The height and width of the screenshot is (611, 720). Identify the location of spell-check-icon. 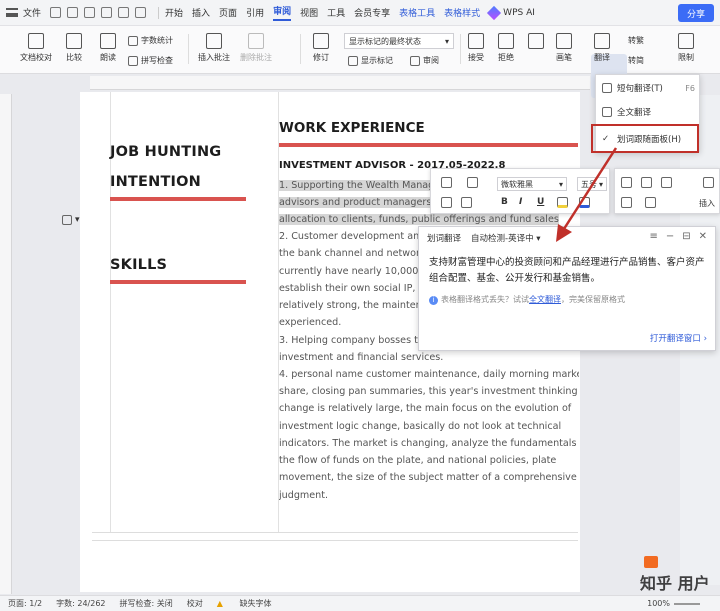
(133, 60).